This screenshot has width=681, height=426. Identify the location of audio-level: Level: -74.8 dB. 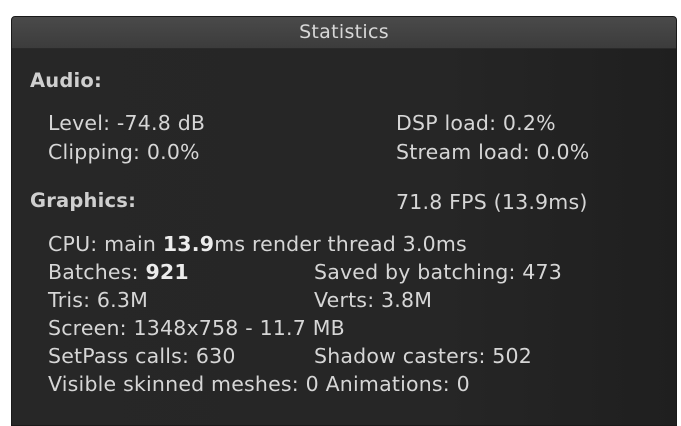
(127, 123).